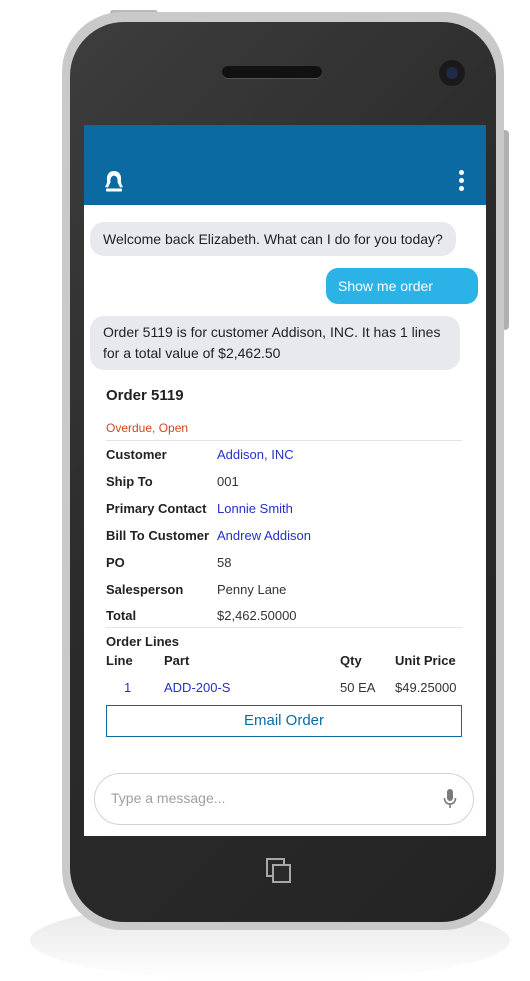 This screenshot has width=530, height=981. I want to click on app-bar, so click(285, 165).